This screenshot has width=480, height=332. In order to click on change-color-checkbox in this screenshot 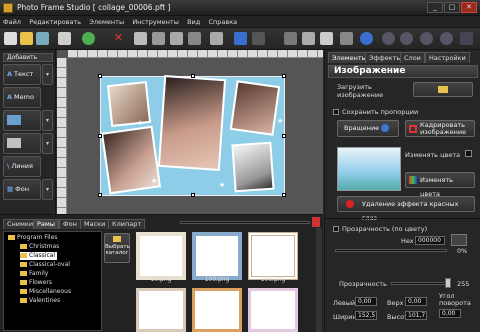, I will do `click(468, 153)`.